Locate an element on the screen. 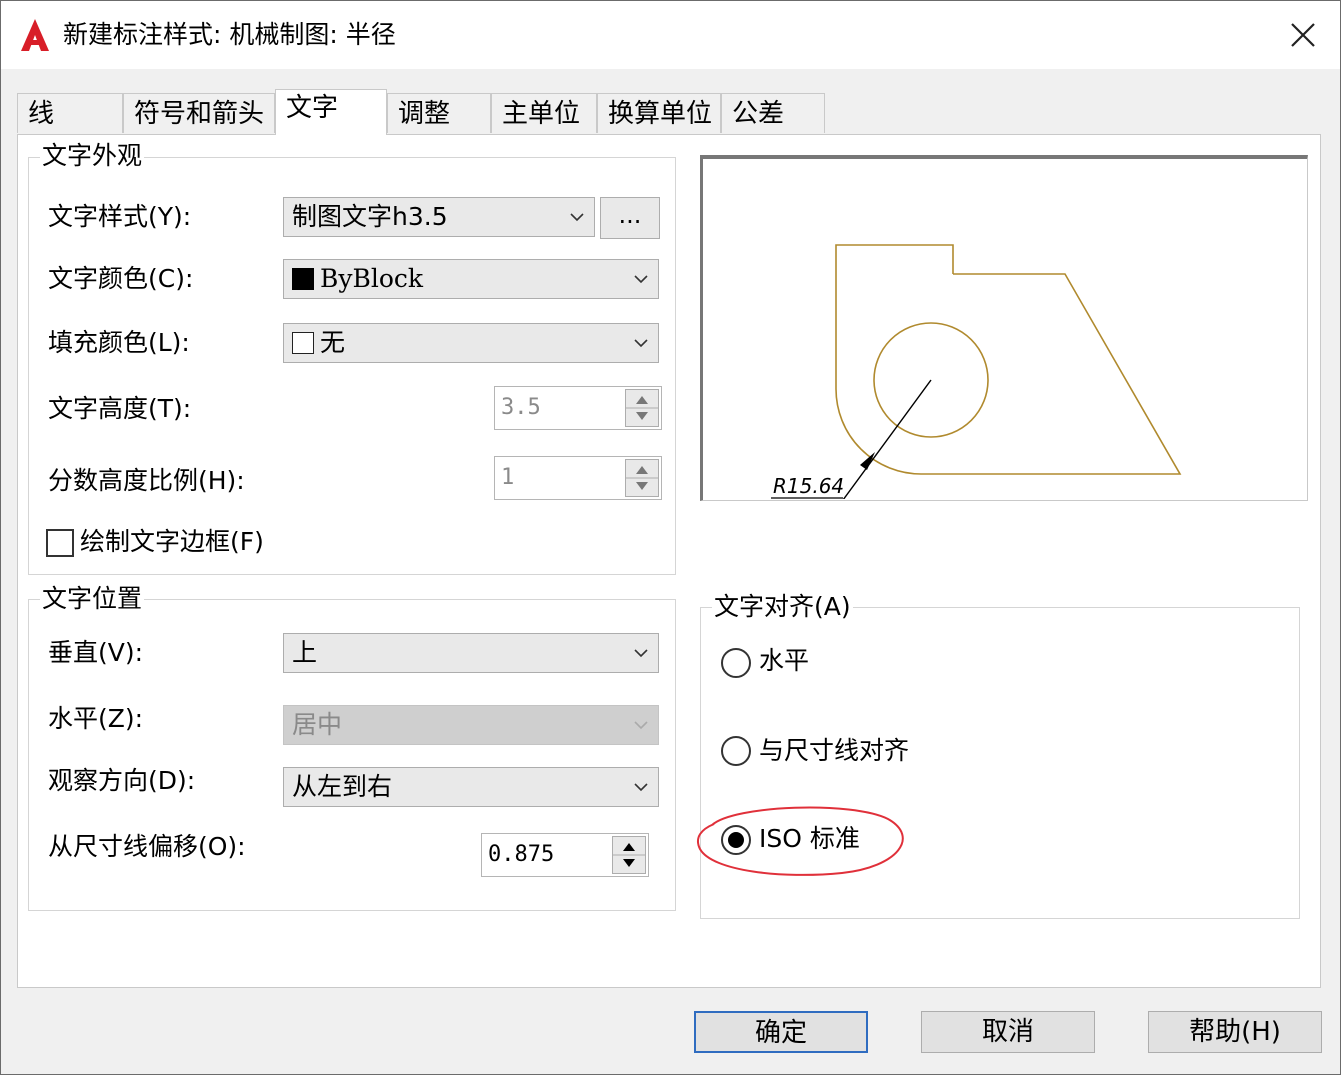  text-style-value: 制图文字h3.5 is located at coordinates (370, 216).